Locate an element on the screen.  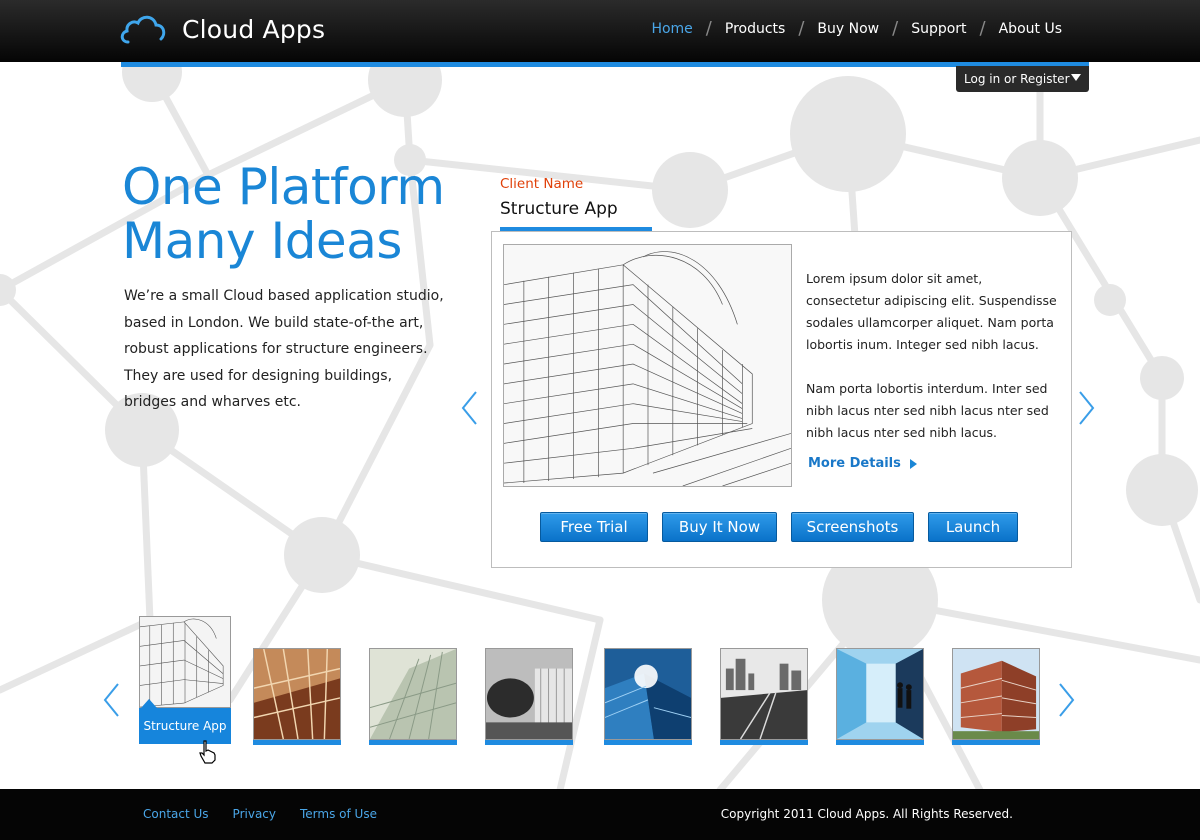
hero-title-line2: Many Ideas is located at coordinates (262, 241).